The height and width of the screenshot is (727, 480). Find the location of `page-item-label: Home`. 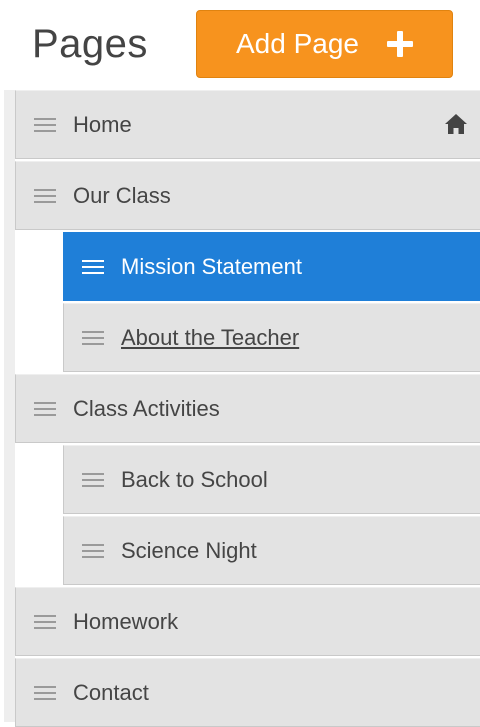

page-item-label: Home is located at coordinates (102, 124).